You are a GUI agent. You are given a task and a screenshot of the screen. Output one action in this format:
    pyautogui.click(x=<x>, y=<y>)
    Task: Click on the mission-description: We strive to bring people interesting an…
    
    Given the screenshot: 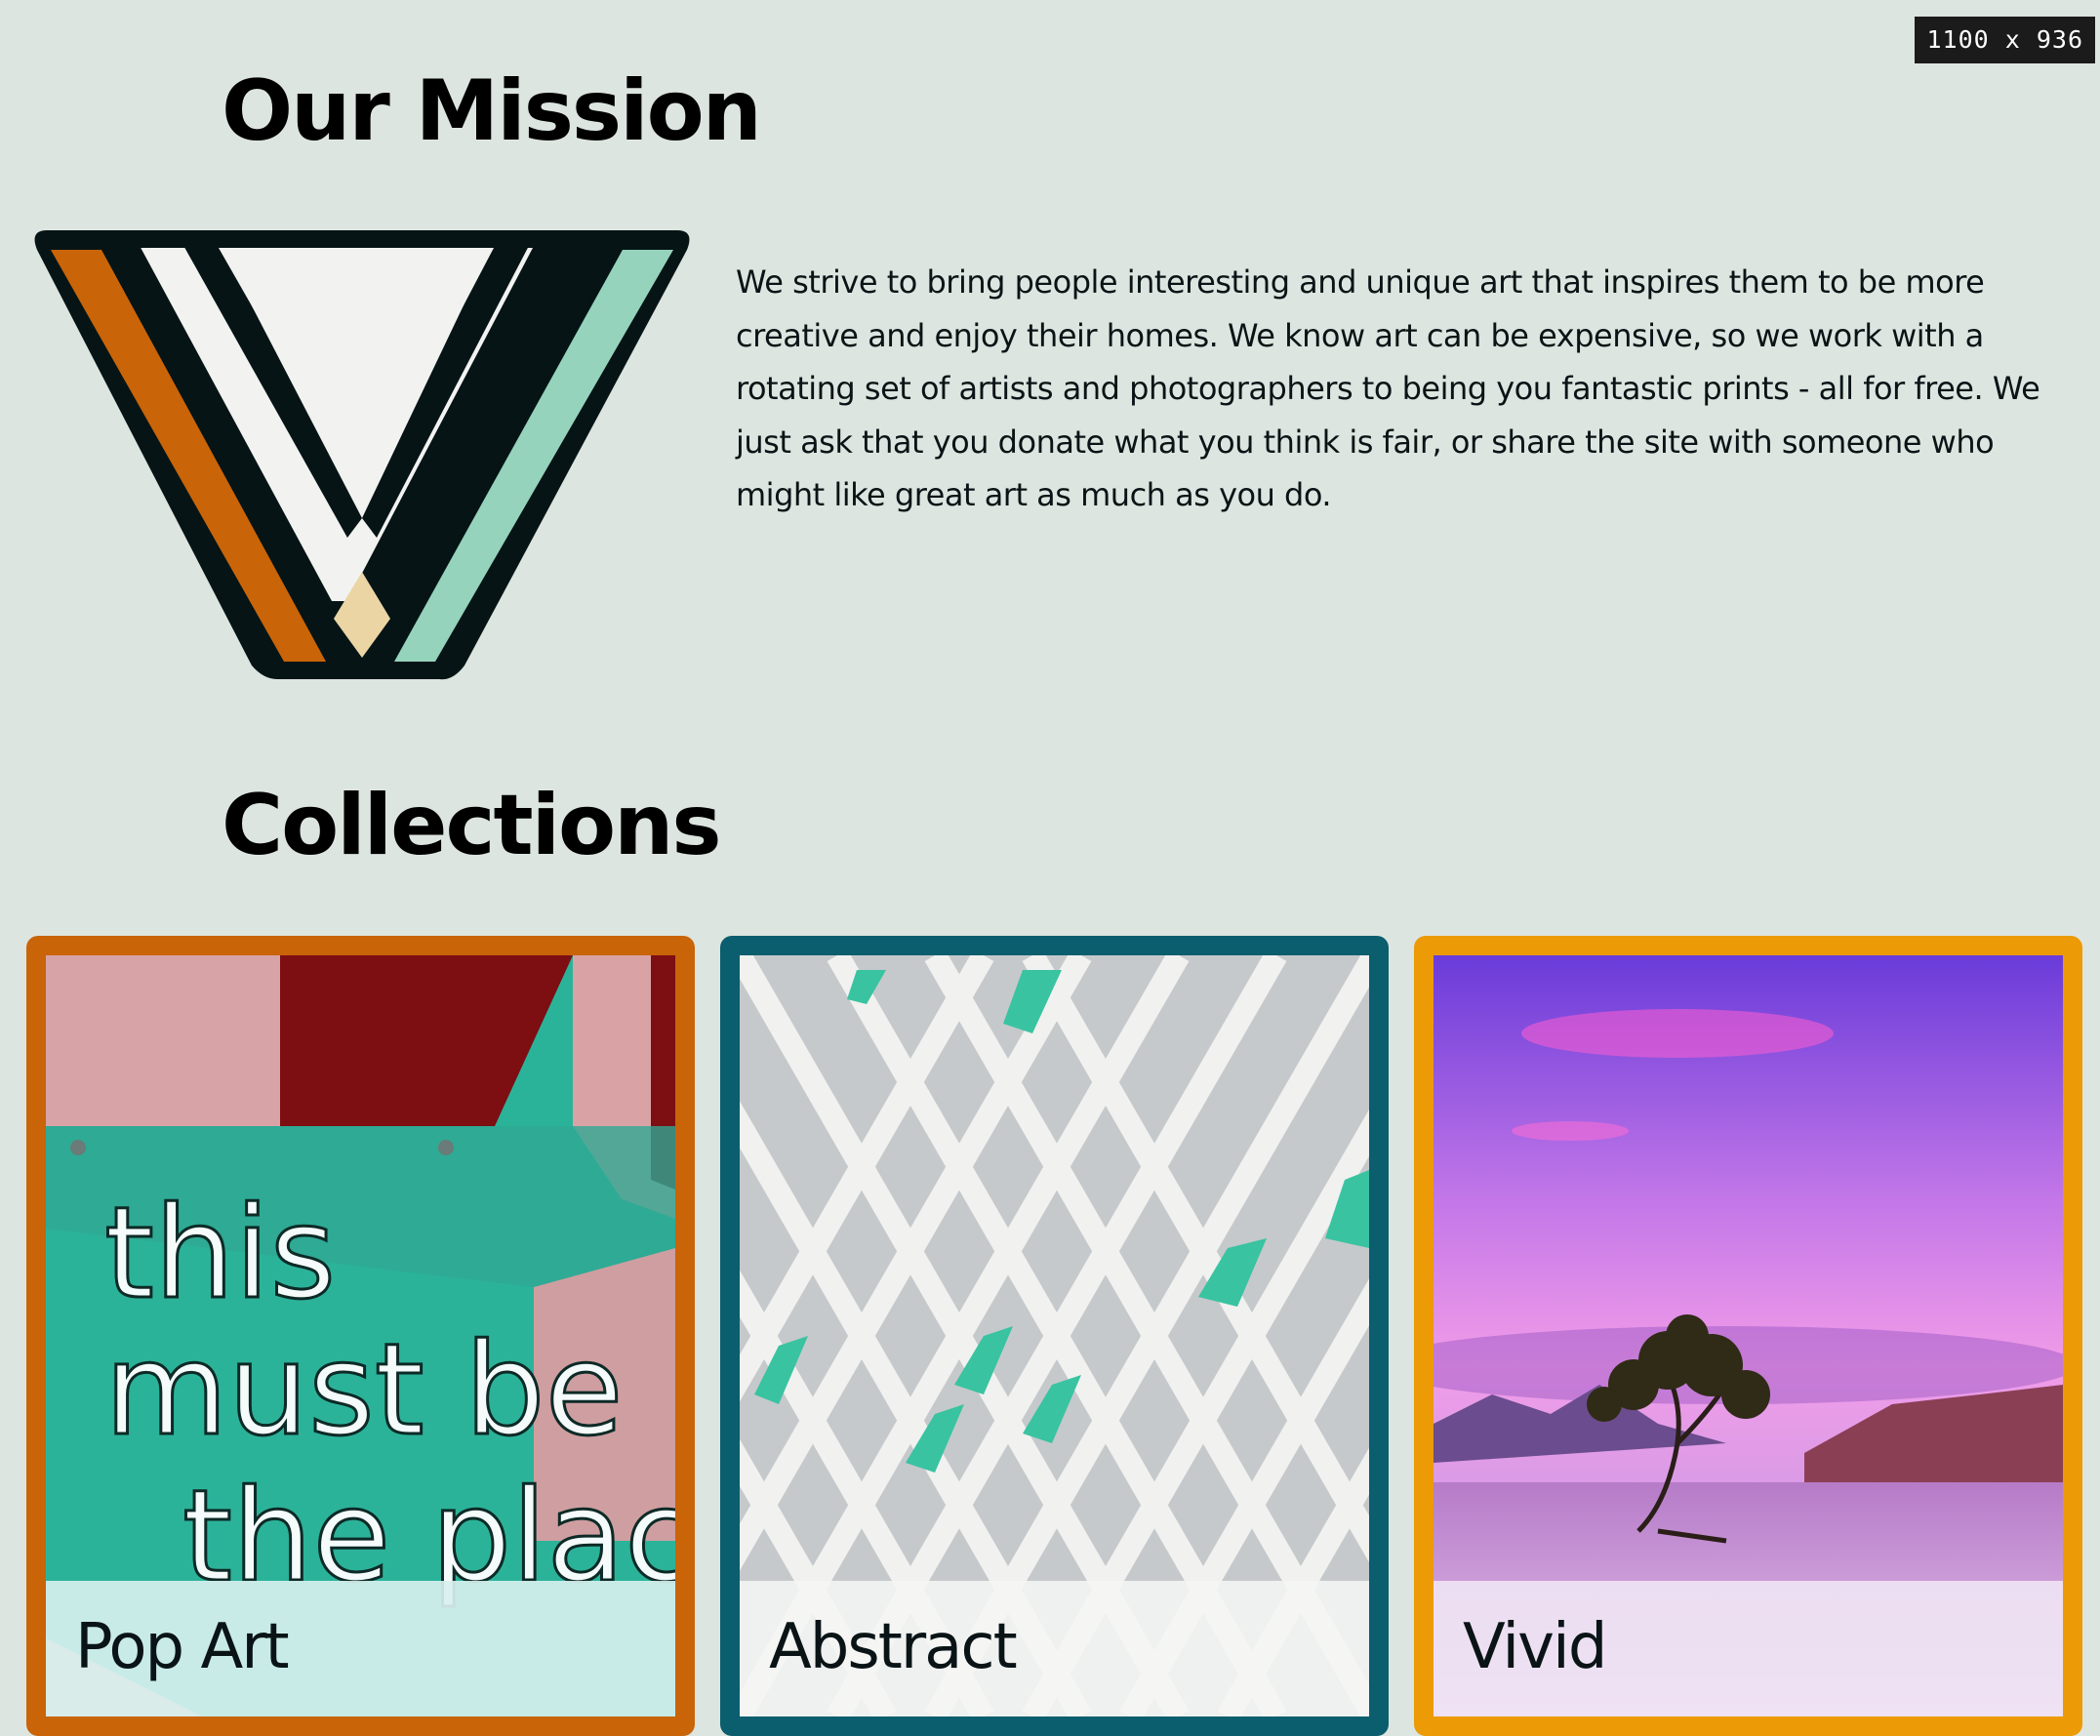 What is the action you would take?
    pyautogui.click(x=1388, y=388)
    